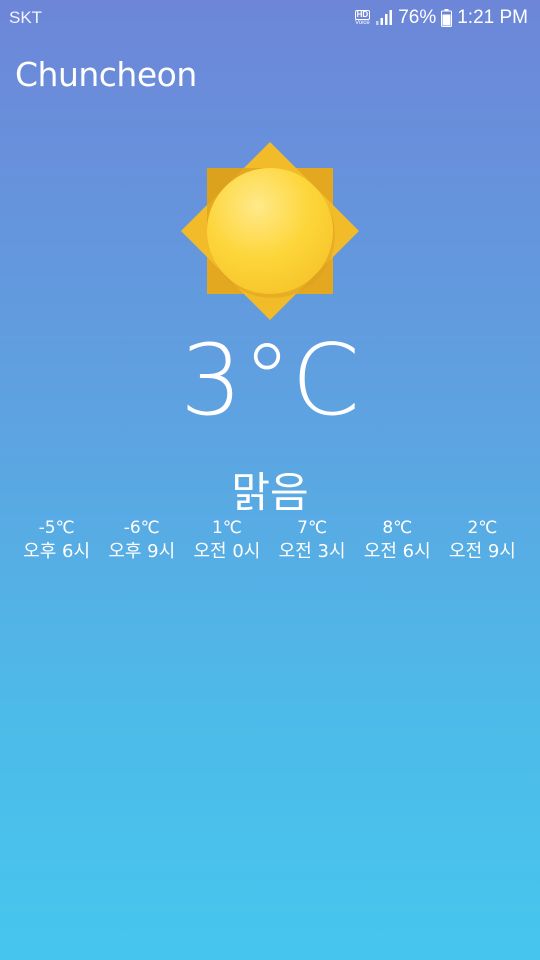 This screenshot has height=960, width=540. I want to click on forecast-temp: 1℃, so click(226, 528).